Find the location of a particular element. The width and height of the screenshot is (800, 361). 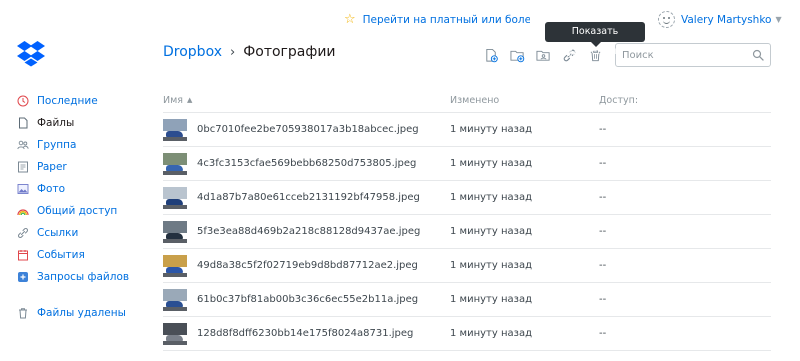

sidebar-item-events: События is located at coordinates (86, 255).